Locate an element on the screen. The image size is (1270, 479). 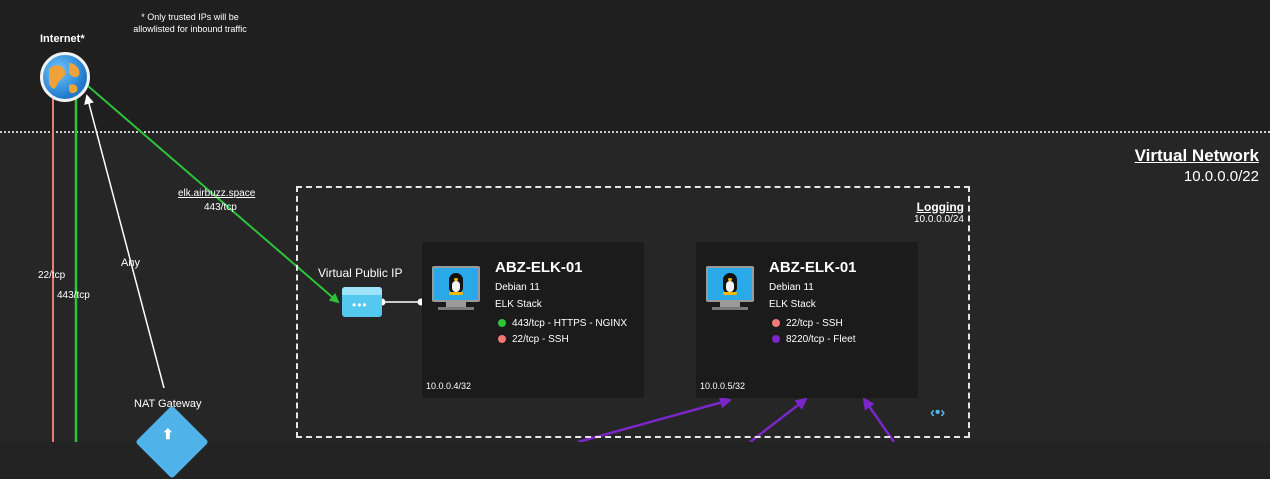
vm-port-https: 443/tcp - HTTPS - NGINX is located at coordinates (562, 323).